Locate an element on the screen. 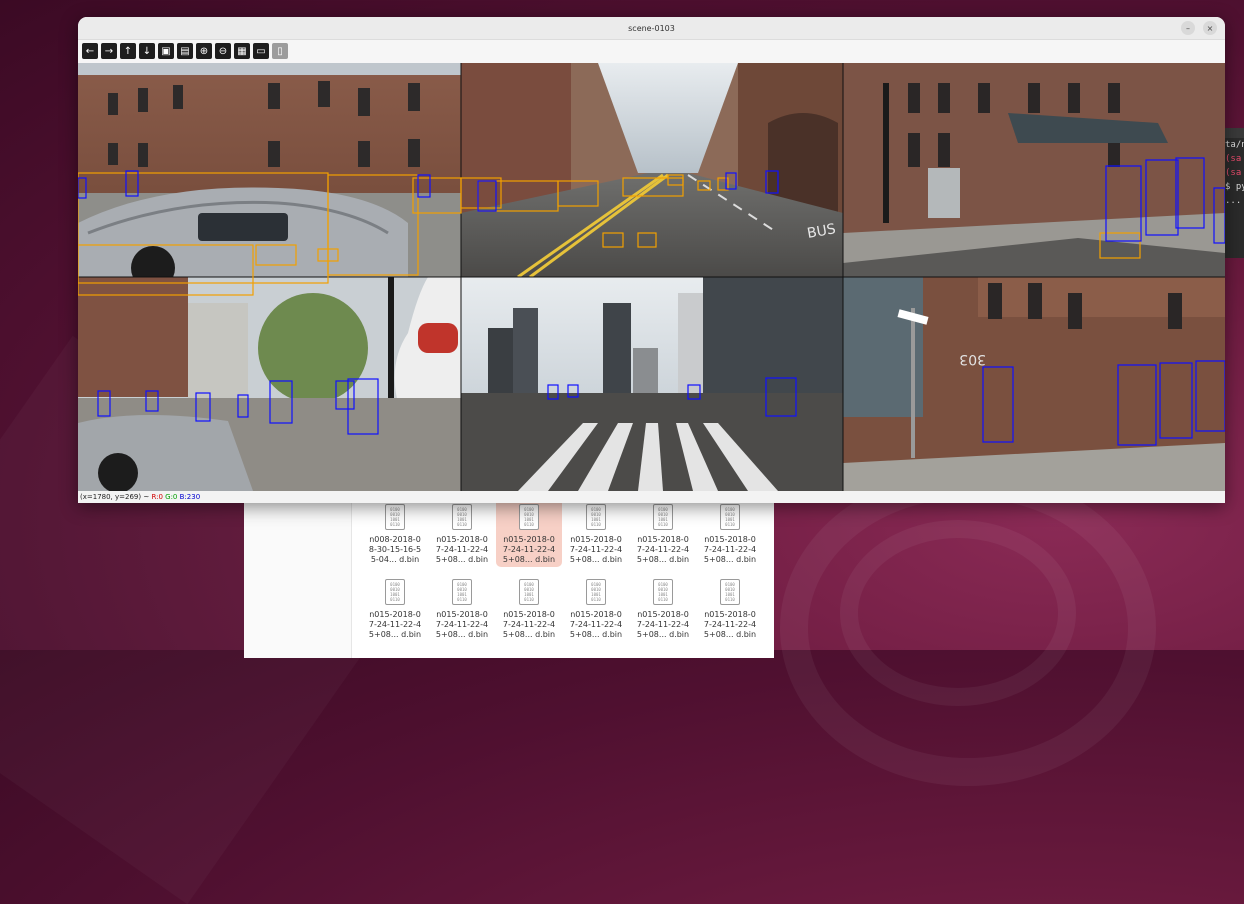  save-icon: ▦ is located at coordinates (242, 51).